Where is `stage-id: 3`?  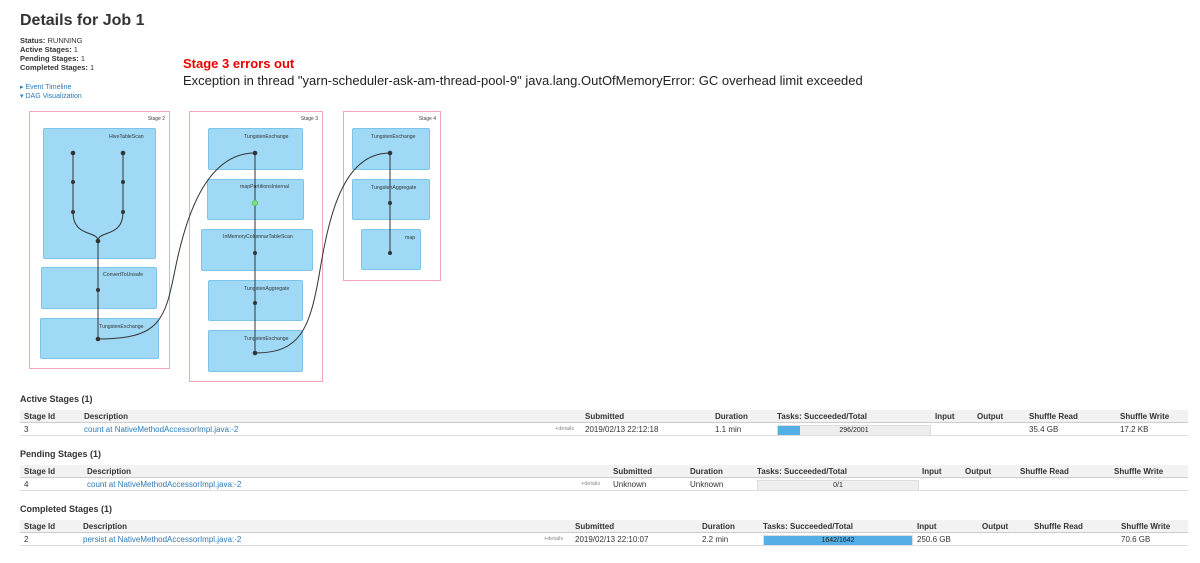
stage-id: 3 is located at coordinates (26, 429).